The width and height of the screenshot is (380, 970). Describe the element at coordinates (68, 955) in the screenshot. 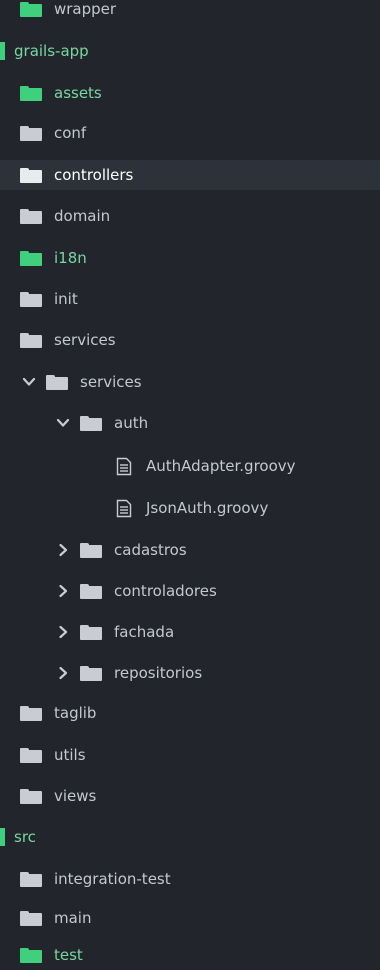

I see `tree-item-label: test` at that location.